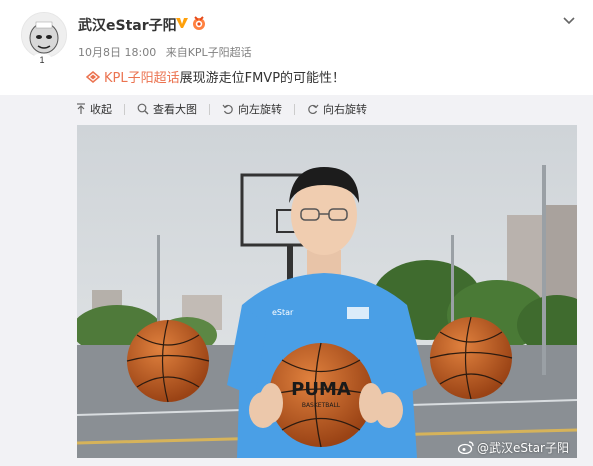 The width and height of the screenshot is (593, 466). I want to click on rotate-right-button: 向右旋转, so click(337, 109).